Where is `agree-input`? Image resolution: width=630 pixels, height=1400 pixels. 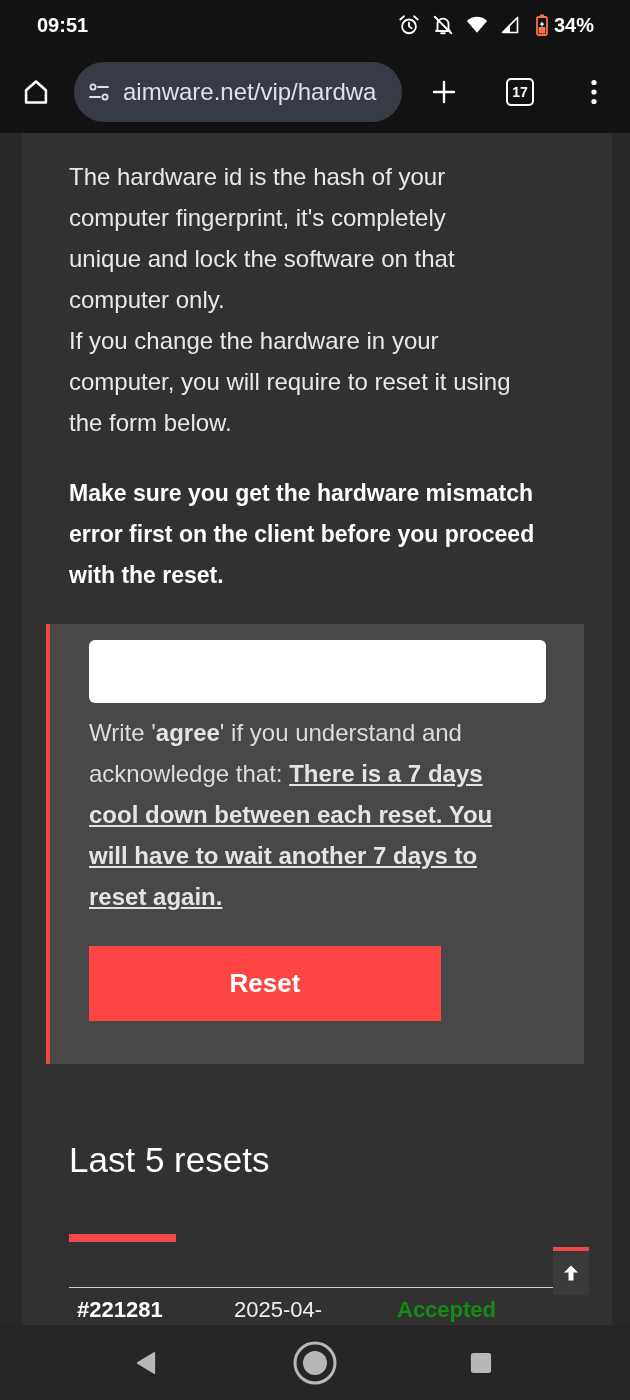 agree-input is located at coordinates (317, 671).